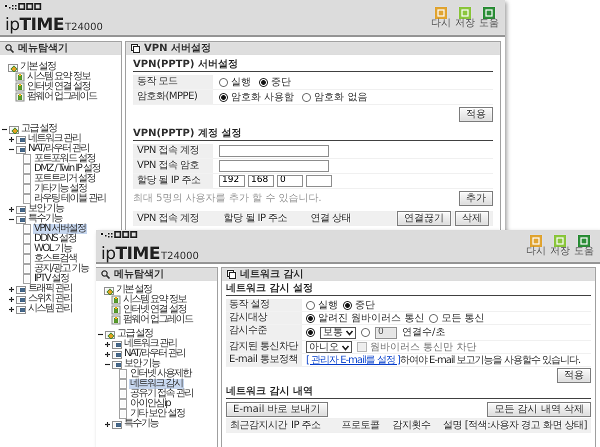  Describe the element at coordinates (61, 269) in the screenshot. I see `menu-item: 공지/광고 기능` at that location.